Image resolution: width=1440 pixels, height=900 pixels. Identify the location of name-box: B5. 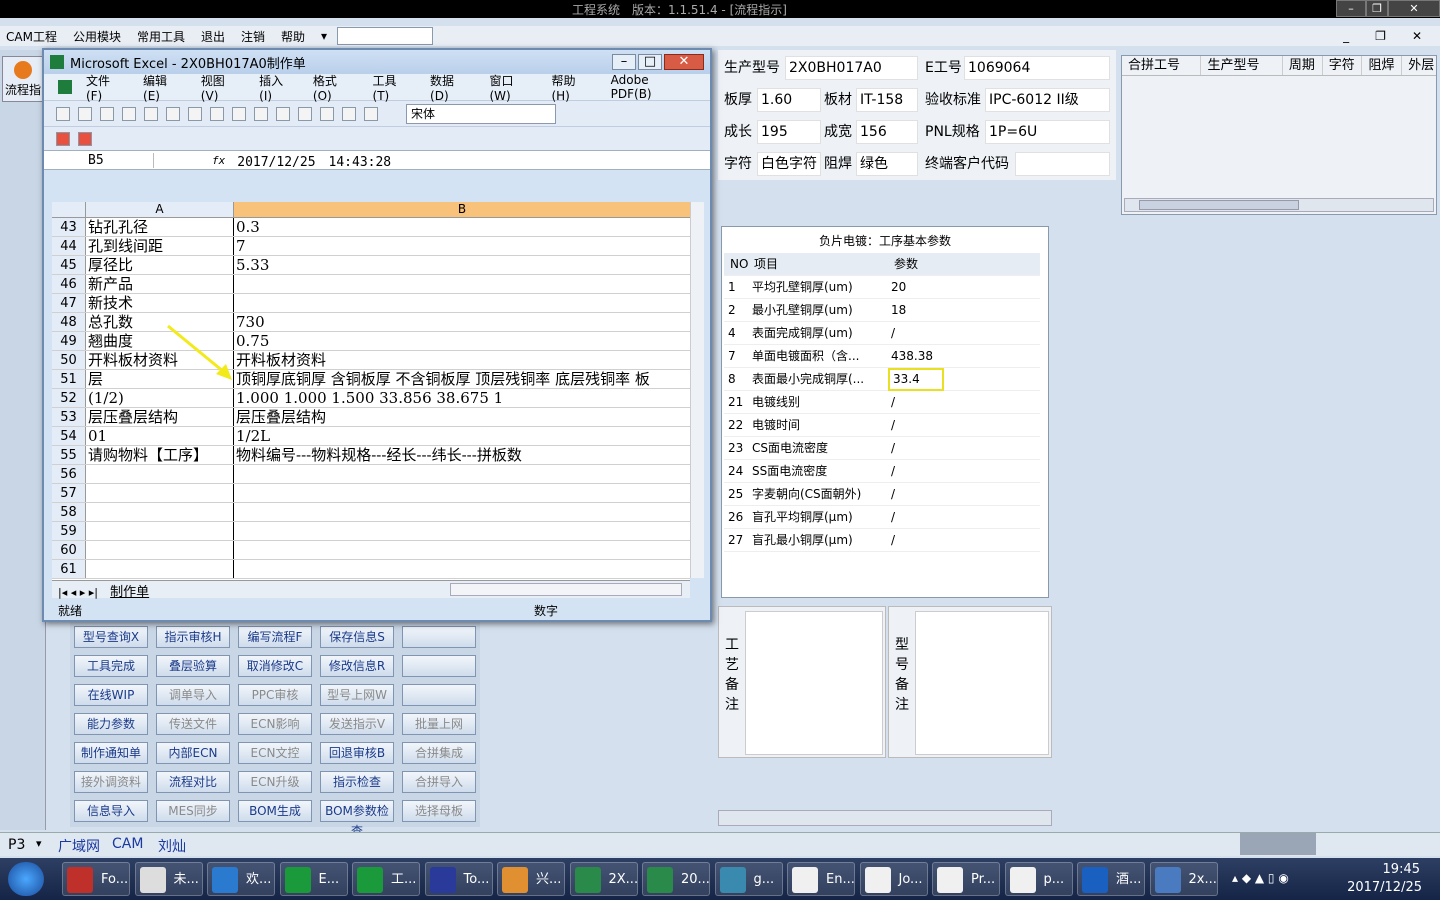
(99, 160).